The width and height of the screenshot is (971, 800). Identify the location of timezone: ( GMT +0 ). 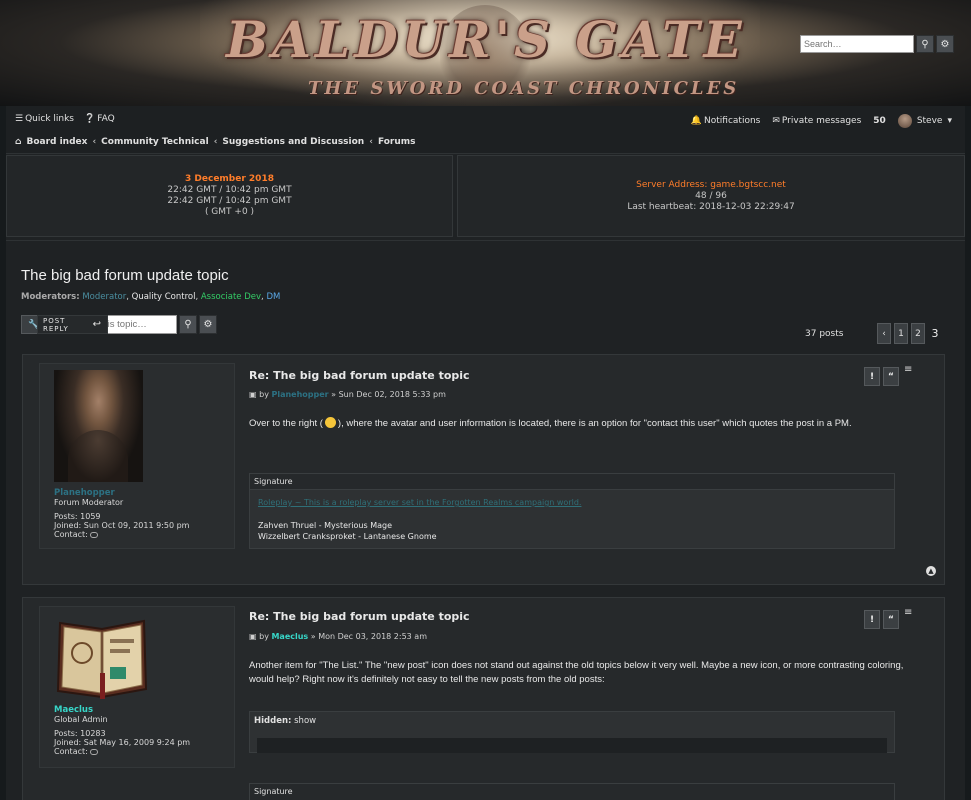
(229, 212).